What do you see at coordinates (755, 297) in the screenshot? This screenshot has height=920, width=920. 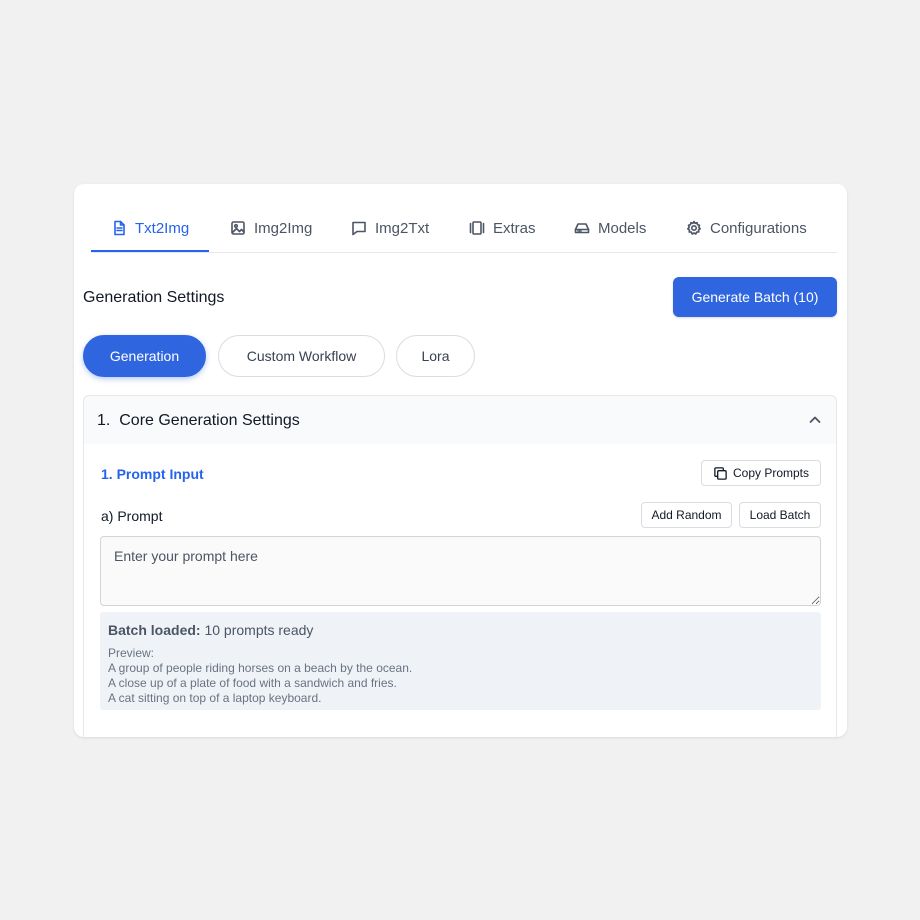 I see `generate-batch-button: Generate Batch (10)` at bounding box center [755, 297].